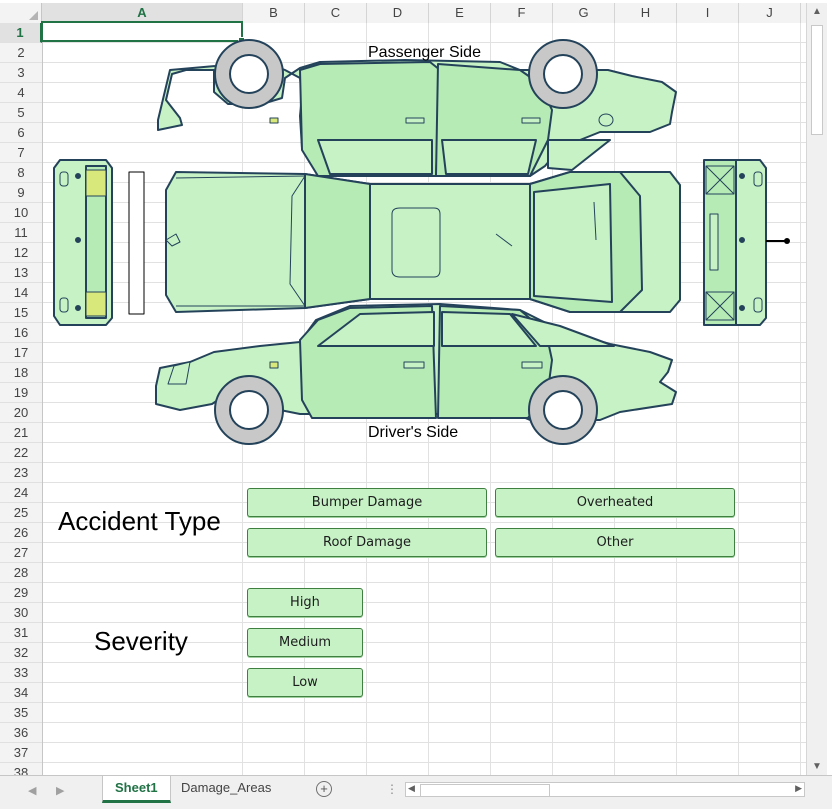  Describe the element at coordinates (21, 633) in the screenshot. I see `row-header-31: 31` at that location.